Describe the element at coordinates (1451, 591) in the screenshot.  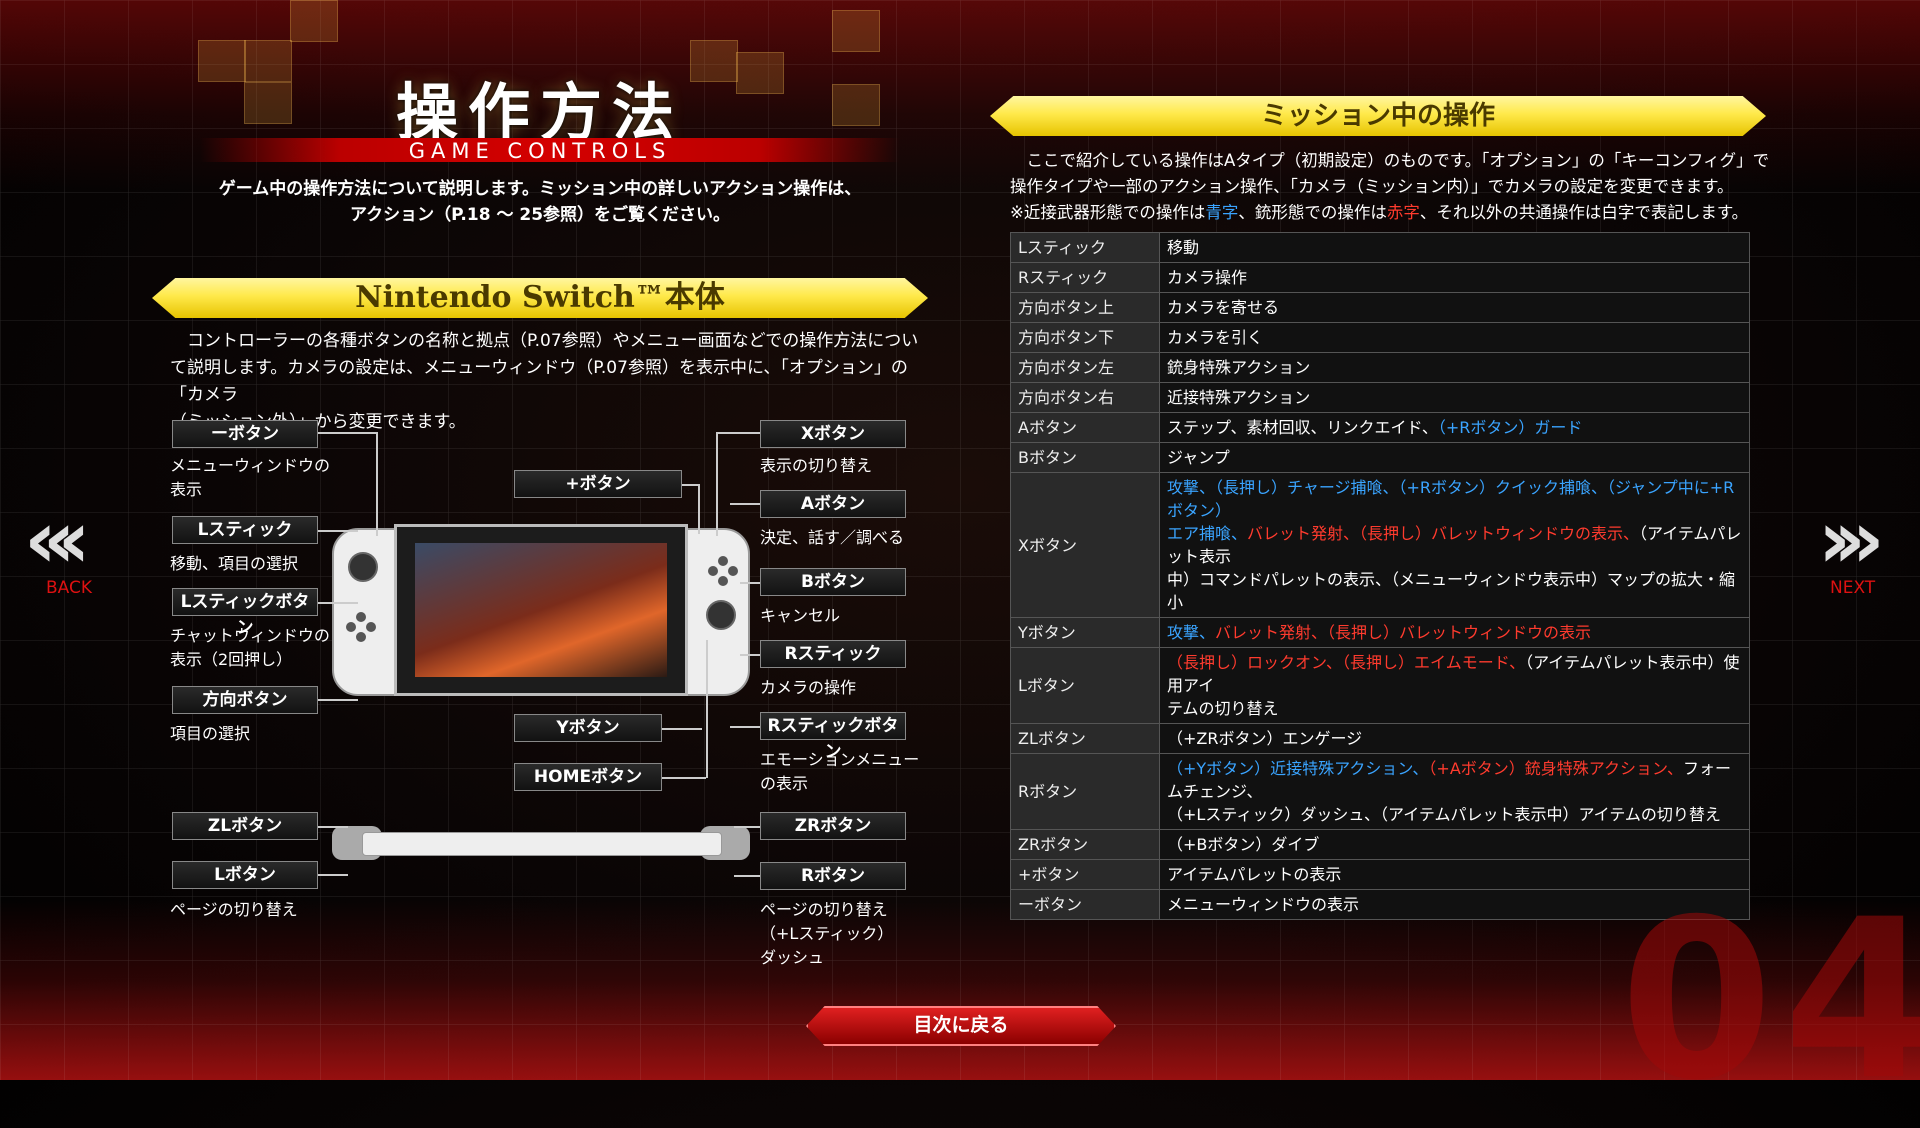
I see `value-text: 中）コマンドパレットの表示、（メニューウィンドウ表示中）マップの拡大・縮小` at that location.